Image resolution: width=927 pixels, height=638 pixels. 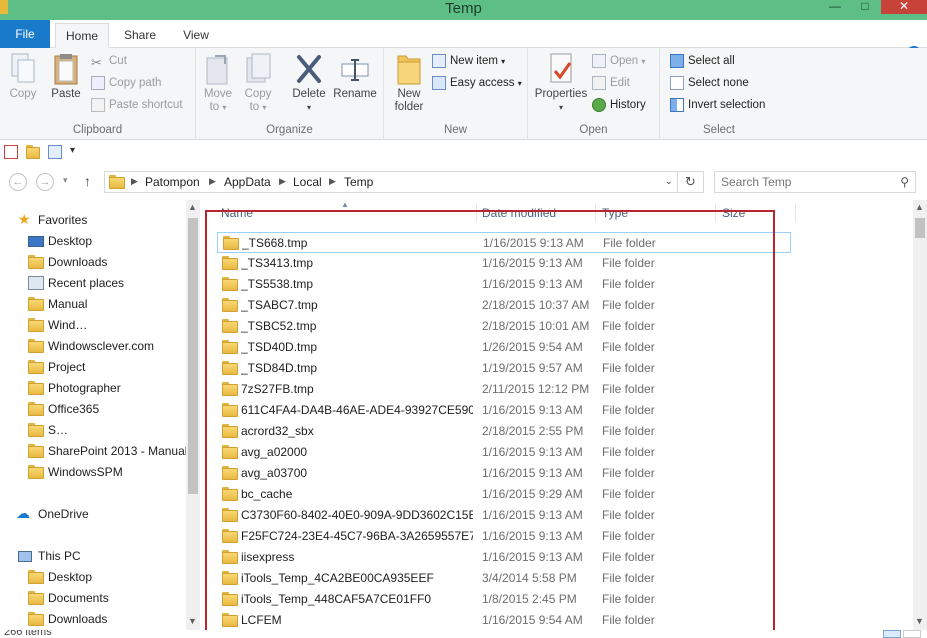 I want to click on tab-file: File, so click(x=25, y=34).